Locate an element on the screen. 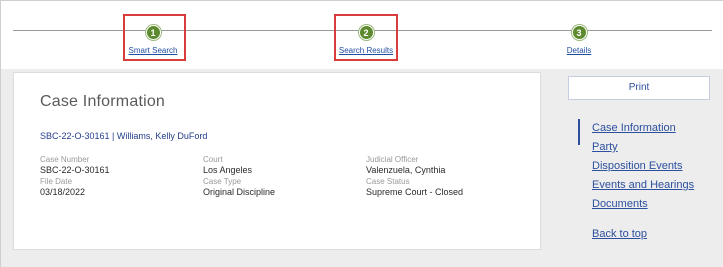 Image resolution: width=723 pixels, height=267 pixels. field-case-type: Case Type Original Discipline is located at coordinates (239, 187).